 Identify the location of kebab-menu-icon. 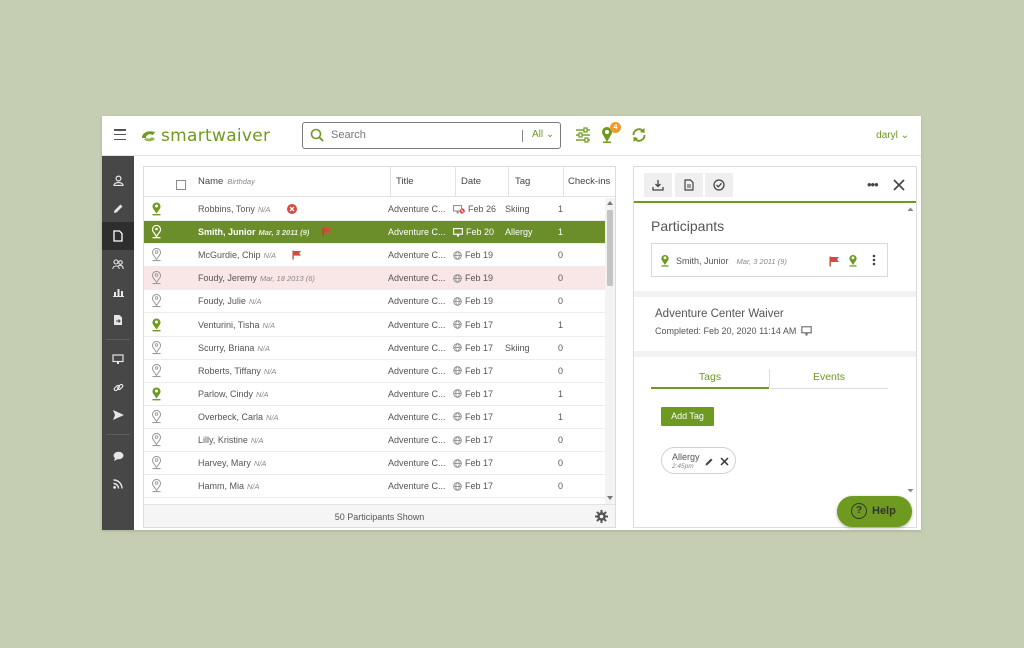
(874, 260).